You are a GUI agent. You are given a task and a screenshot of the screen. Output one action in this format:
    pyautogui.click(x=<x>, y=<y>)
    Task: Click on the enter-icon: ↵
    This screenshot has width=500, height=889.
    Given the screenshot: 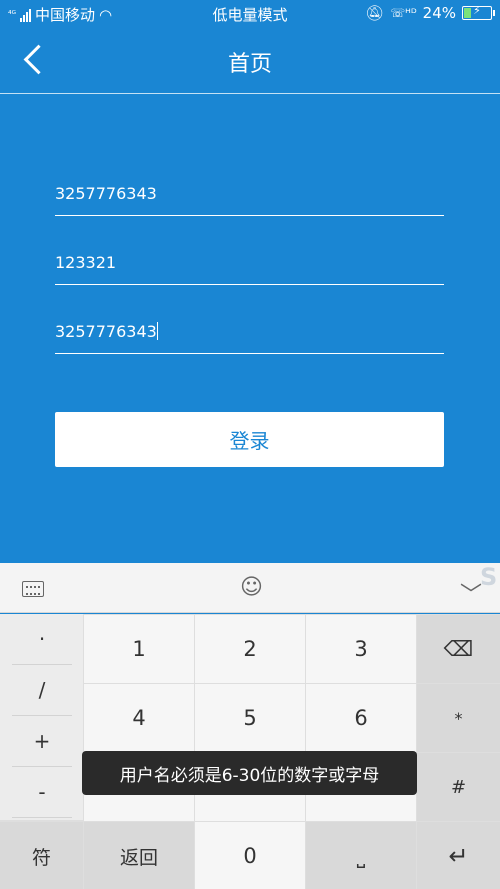 What is the action you would take?
    pyautogui.click(x=458, y=856)
    